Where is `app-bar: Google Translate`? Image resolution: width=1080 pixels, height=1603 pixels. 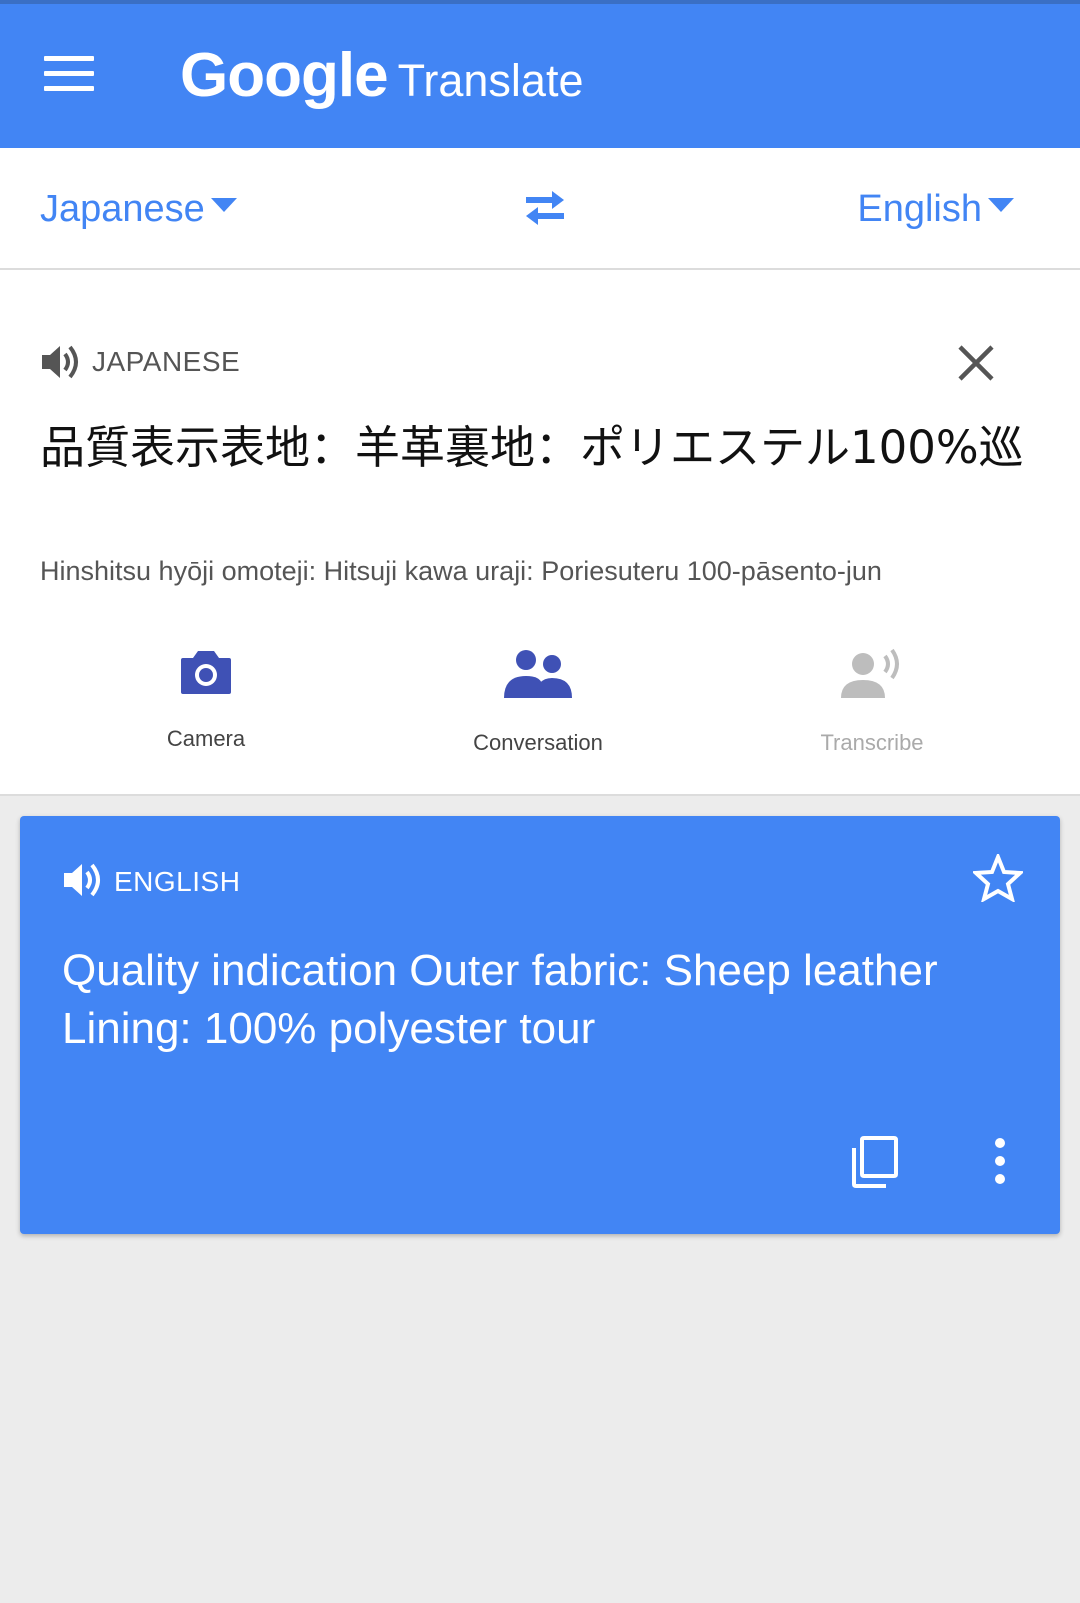
app-bar: Google Translate is located at coordinates (540, 74).